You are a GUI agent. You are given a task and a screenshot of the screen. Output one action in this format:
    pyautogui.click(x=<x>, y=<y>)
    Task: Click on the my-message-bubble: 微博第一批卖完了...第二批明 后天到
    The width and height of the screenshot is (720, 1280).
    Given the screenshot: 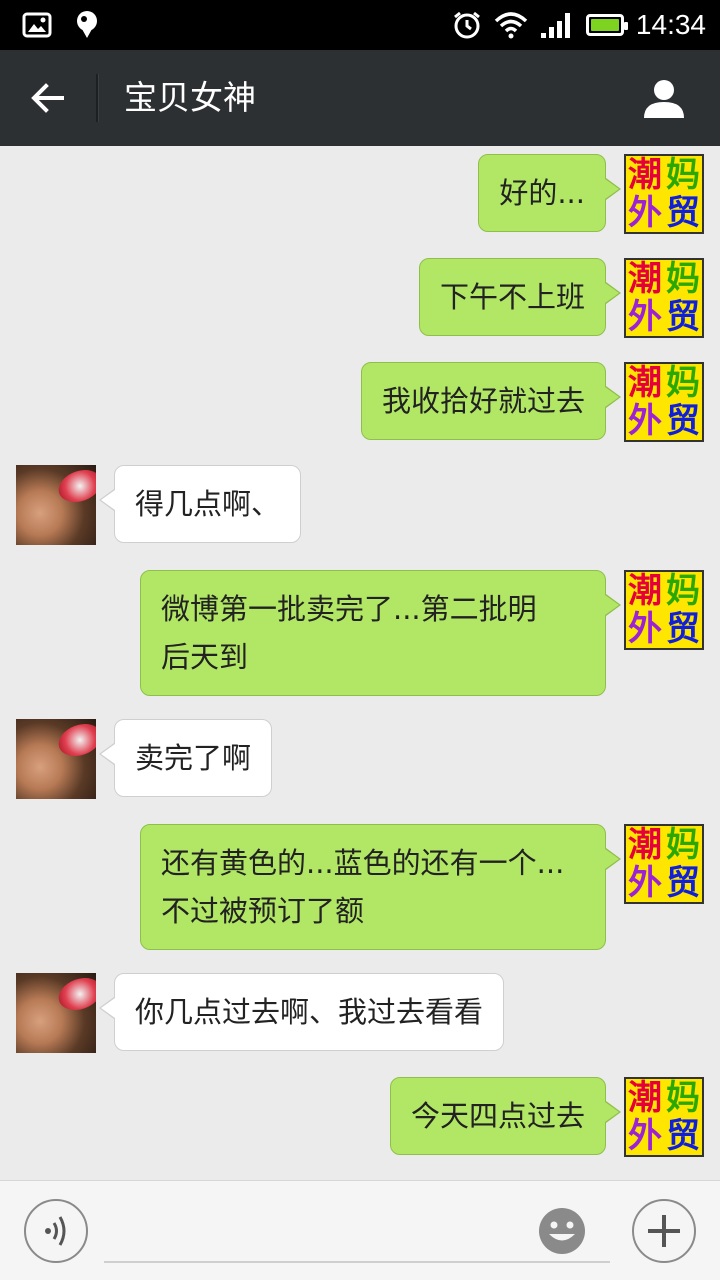 What is the action you would take?
    pyautogui.click(x=380, y=633)
    